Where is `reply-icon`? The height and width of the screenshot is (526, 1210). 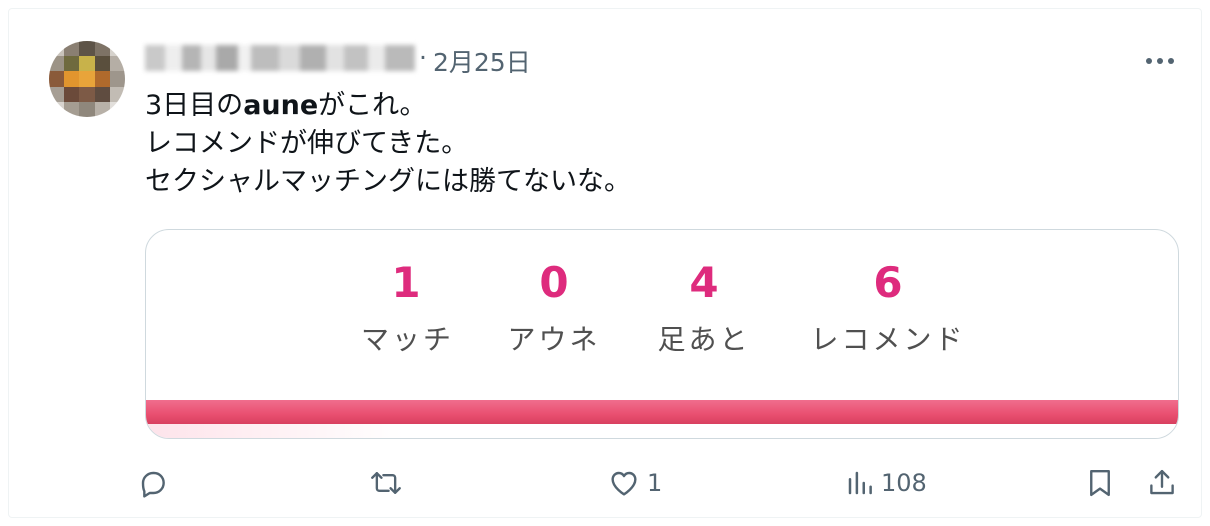 reply-icon is located at coordinates (153, 484).